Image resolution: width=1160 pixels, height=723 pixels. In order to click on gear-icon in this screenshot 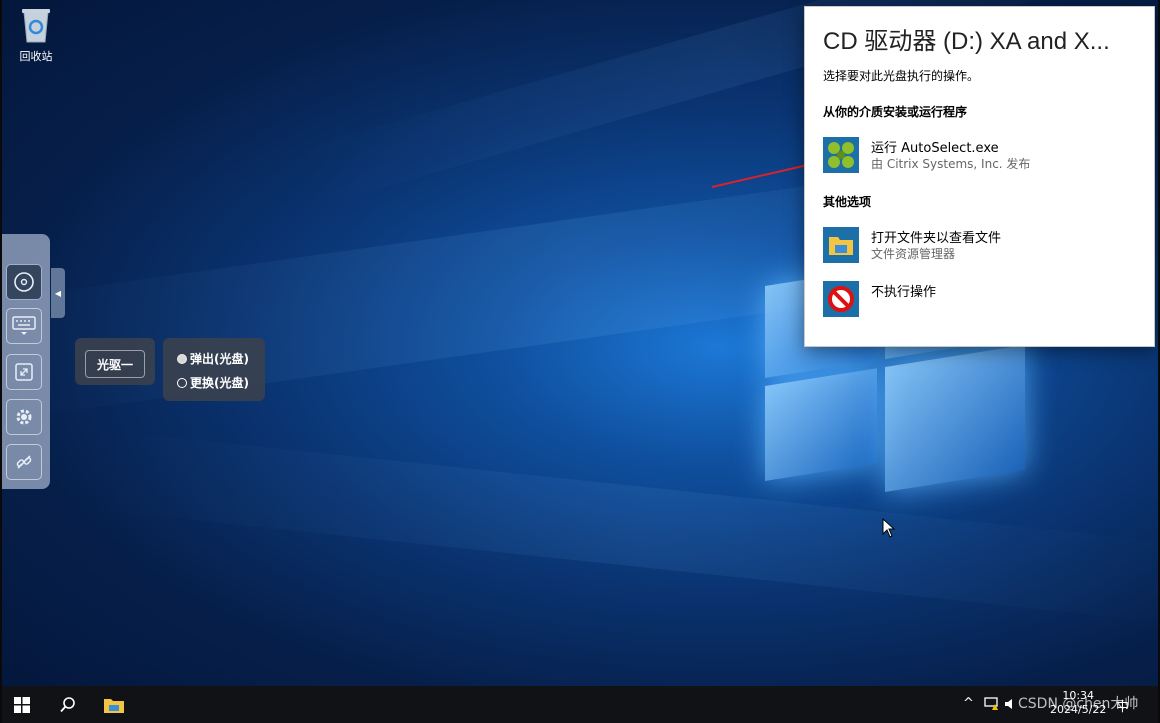, I will do `click(24, 417)`.